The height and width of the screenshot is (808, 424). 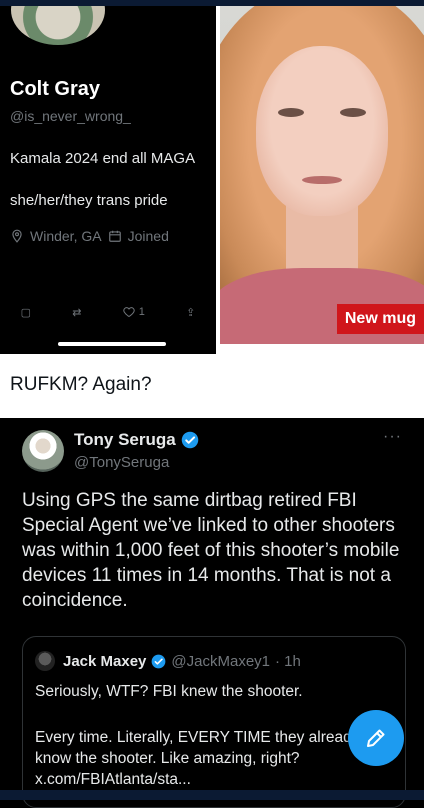 What do you see at coordinates (322, 131) in the screenshot?
I see `photo-face` at bounding box center [322, 131].